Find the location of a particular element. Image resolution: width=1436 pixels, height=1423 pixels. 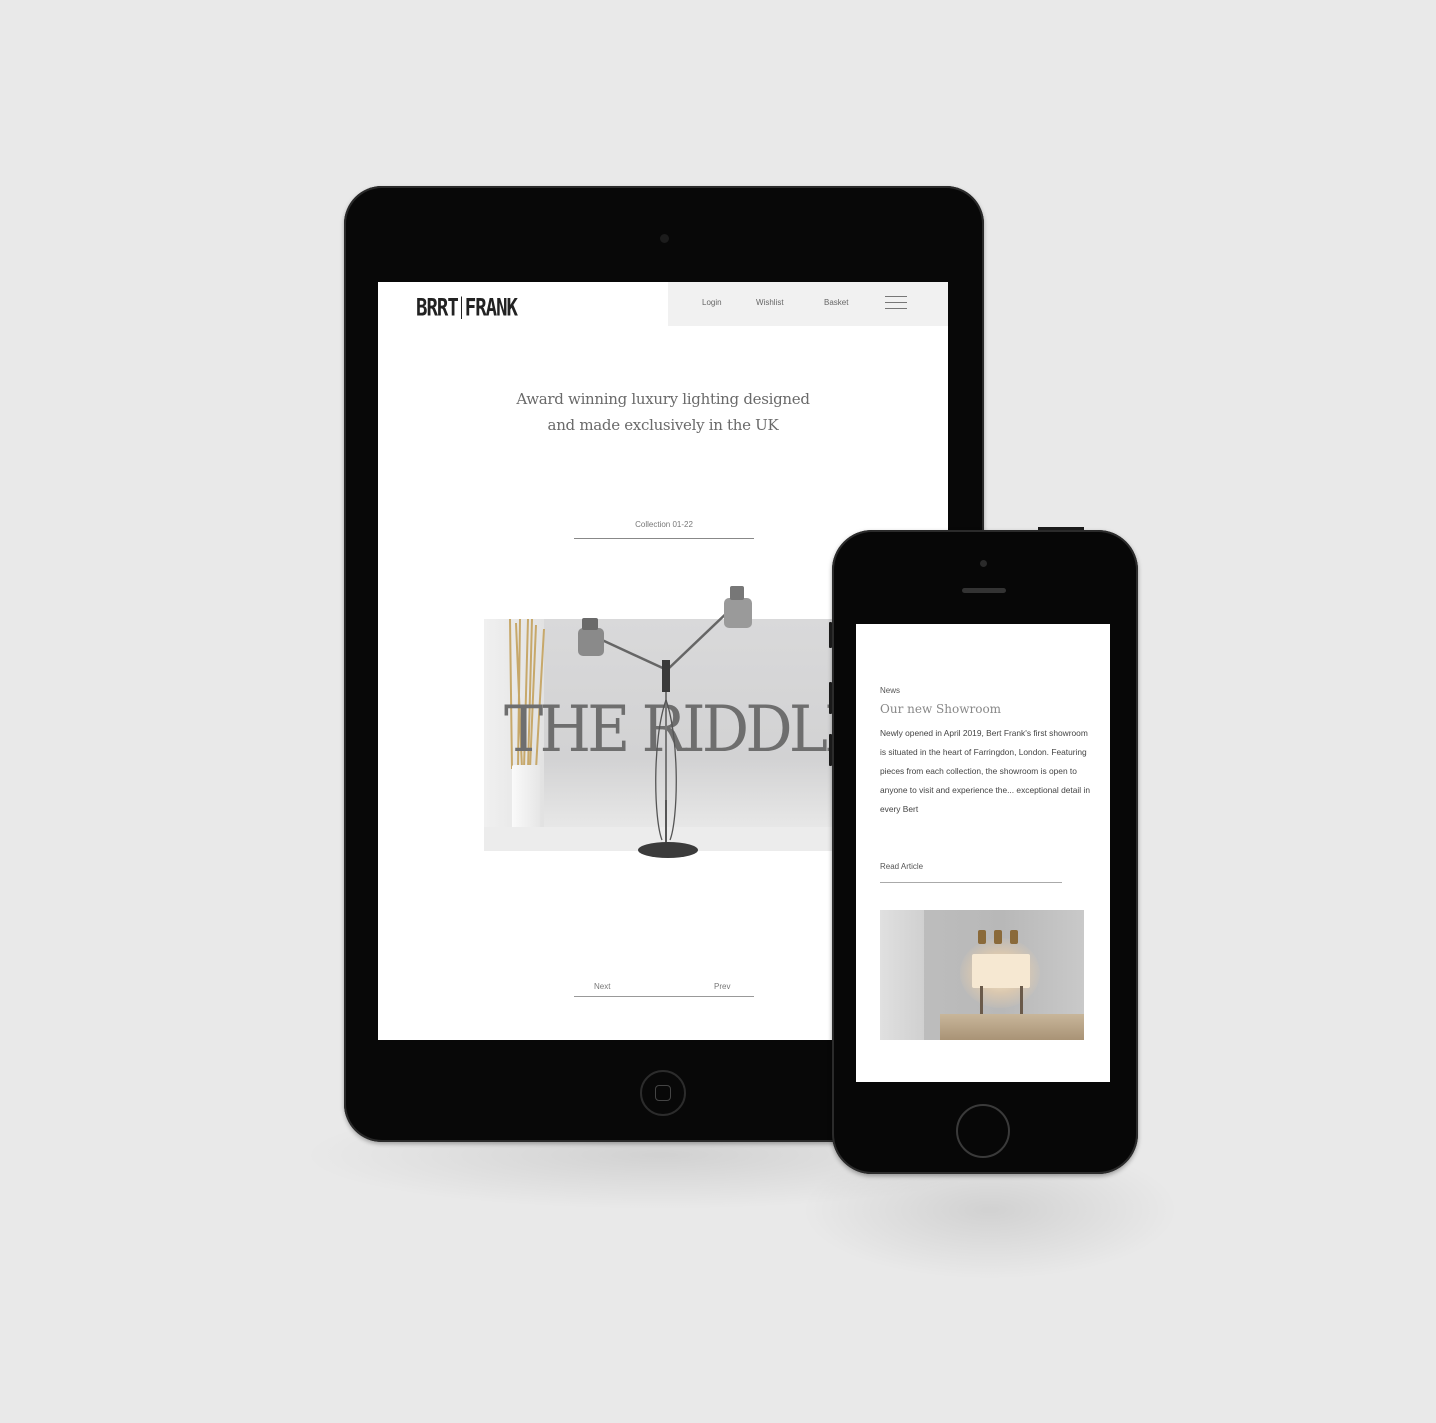

side-table is located at coordinates (1012, 1027).